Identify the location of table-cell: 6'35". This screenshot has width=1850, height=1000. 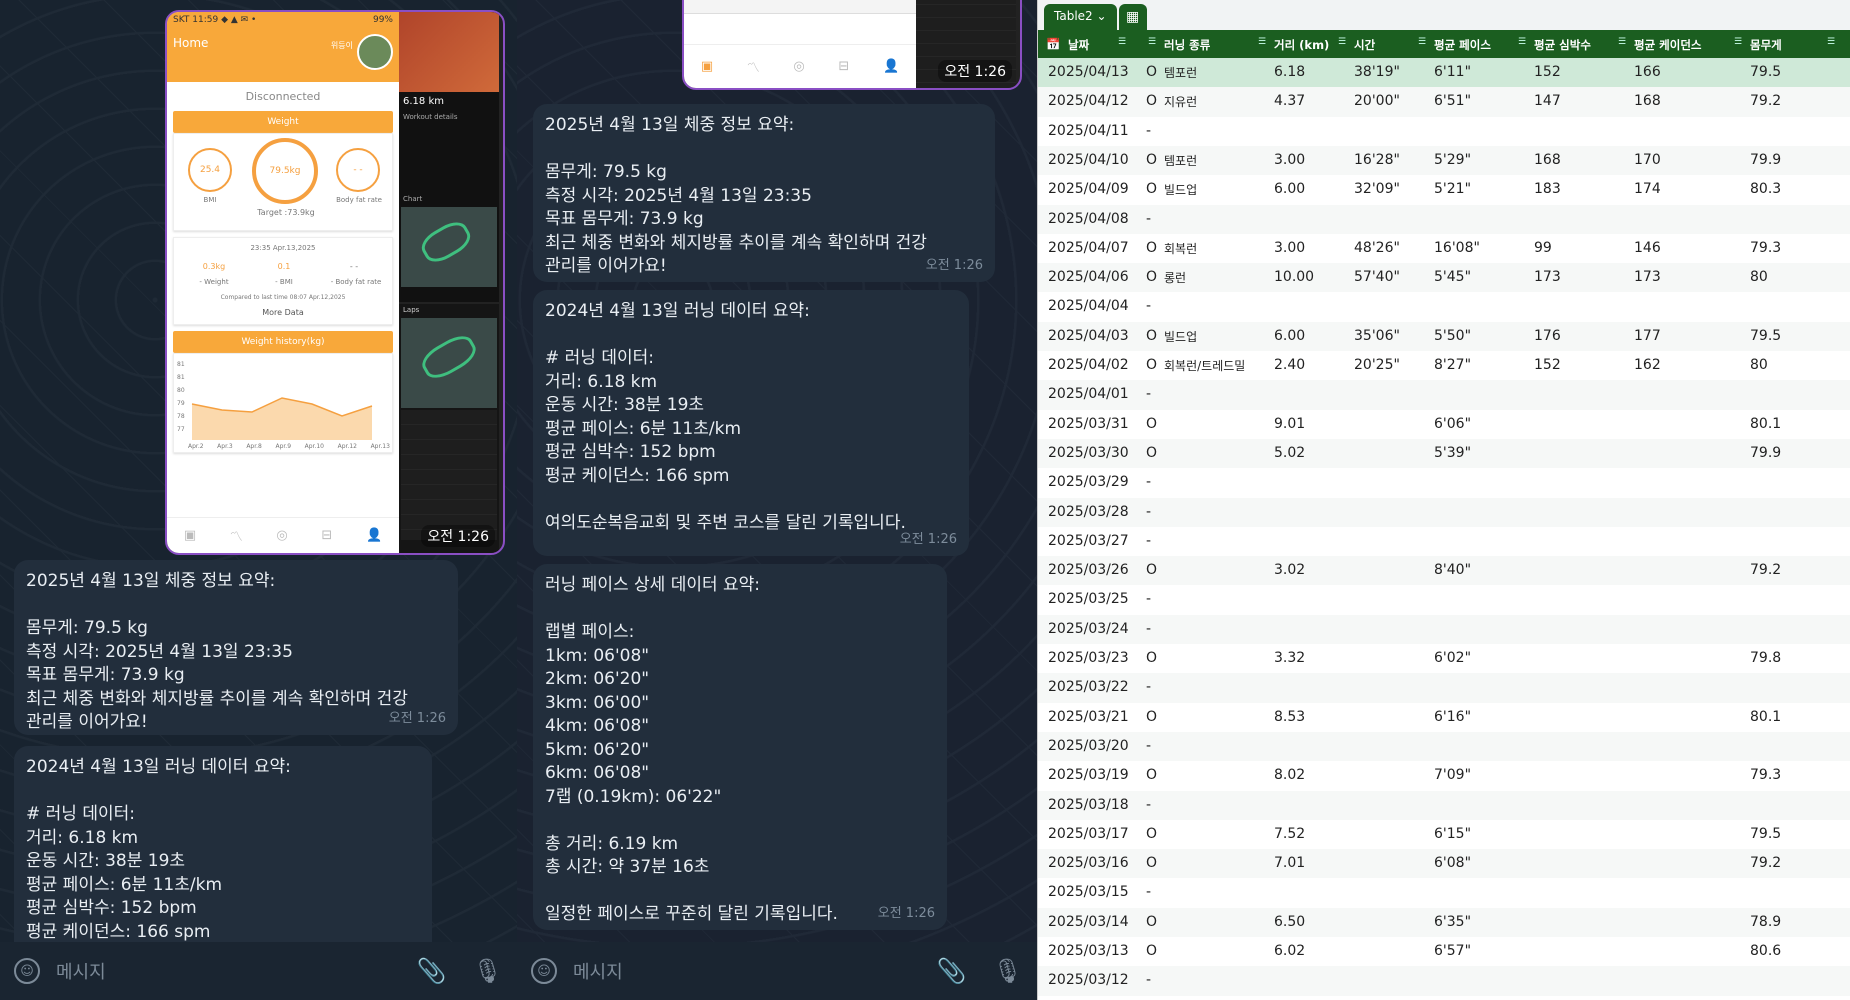
(1452, 922).